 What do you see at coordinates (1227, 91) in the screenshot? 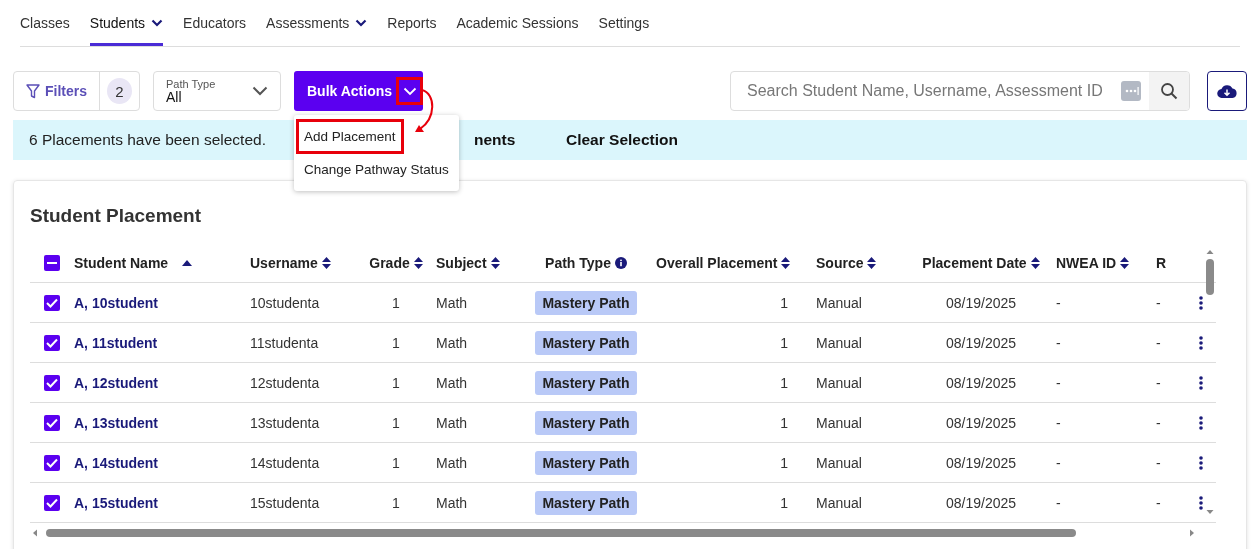
I see `download-button` at bounding box center [1227, 91].